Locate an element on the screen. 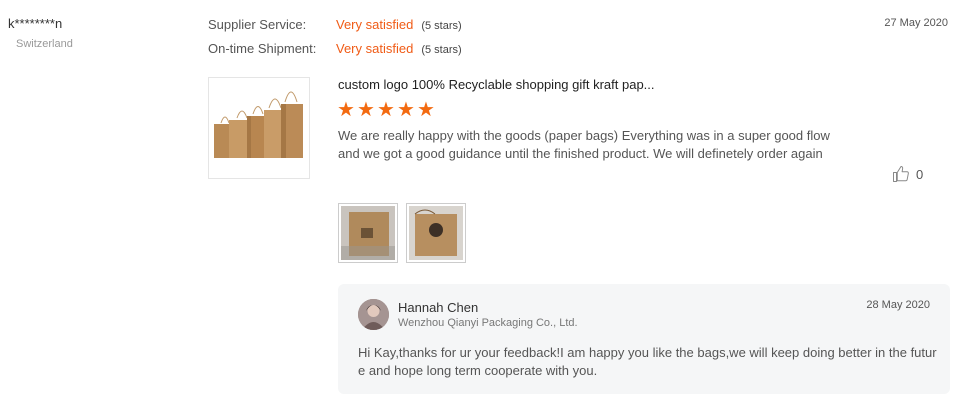 This screenshot has width=956, height=411. avatar is located at coordinates (373, 314).